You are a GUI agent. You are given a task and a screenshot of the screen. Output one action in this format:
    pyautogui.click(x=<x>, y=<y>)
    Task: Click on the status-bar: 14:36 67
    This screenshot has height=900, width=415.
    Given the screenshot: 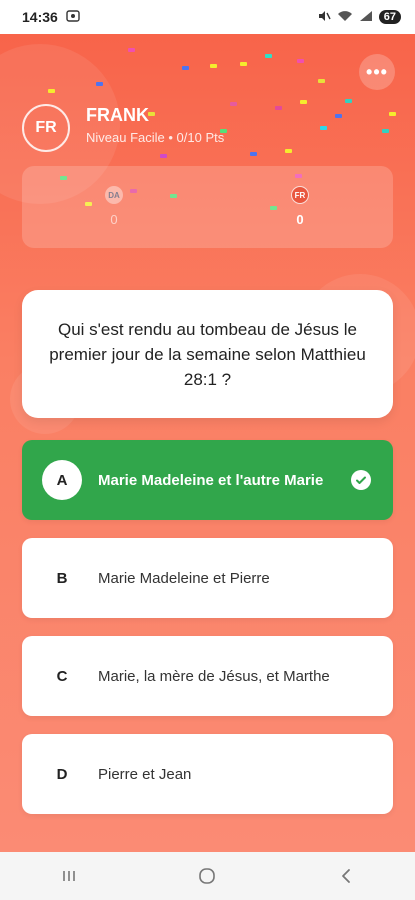 What is the action you would take?
    pyautogui.click(x=207, y=17)
    